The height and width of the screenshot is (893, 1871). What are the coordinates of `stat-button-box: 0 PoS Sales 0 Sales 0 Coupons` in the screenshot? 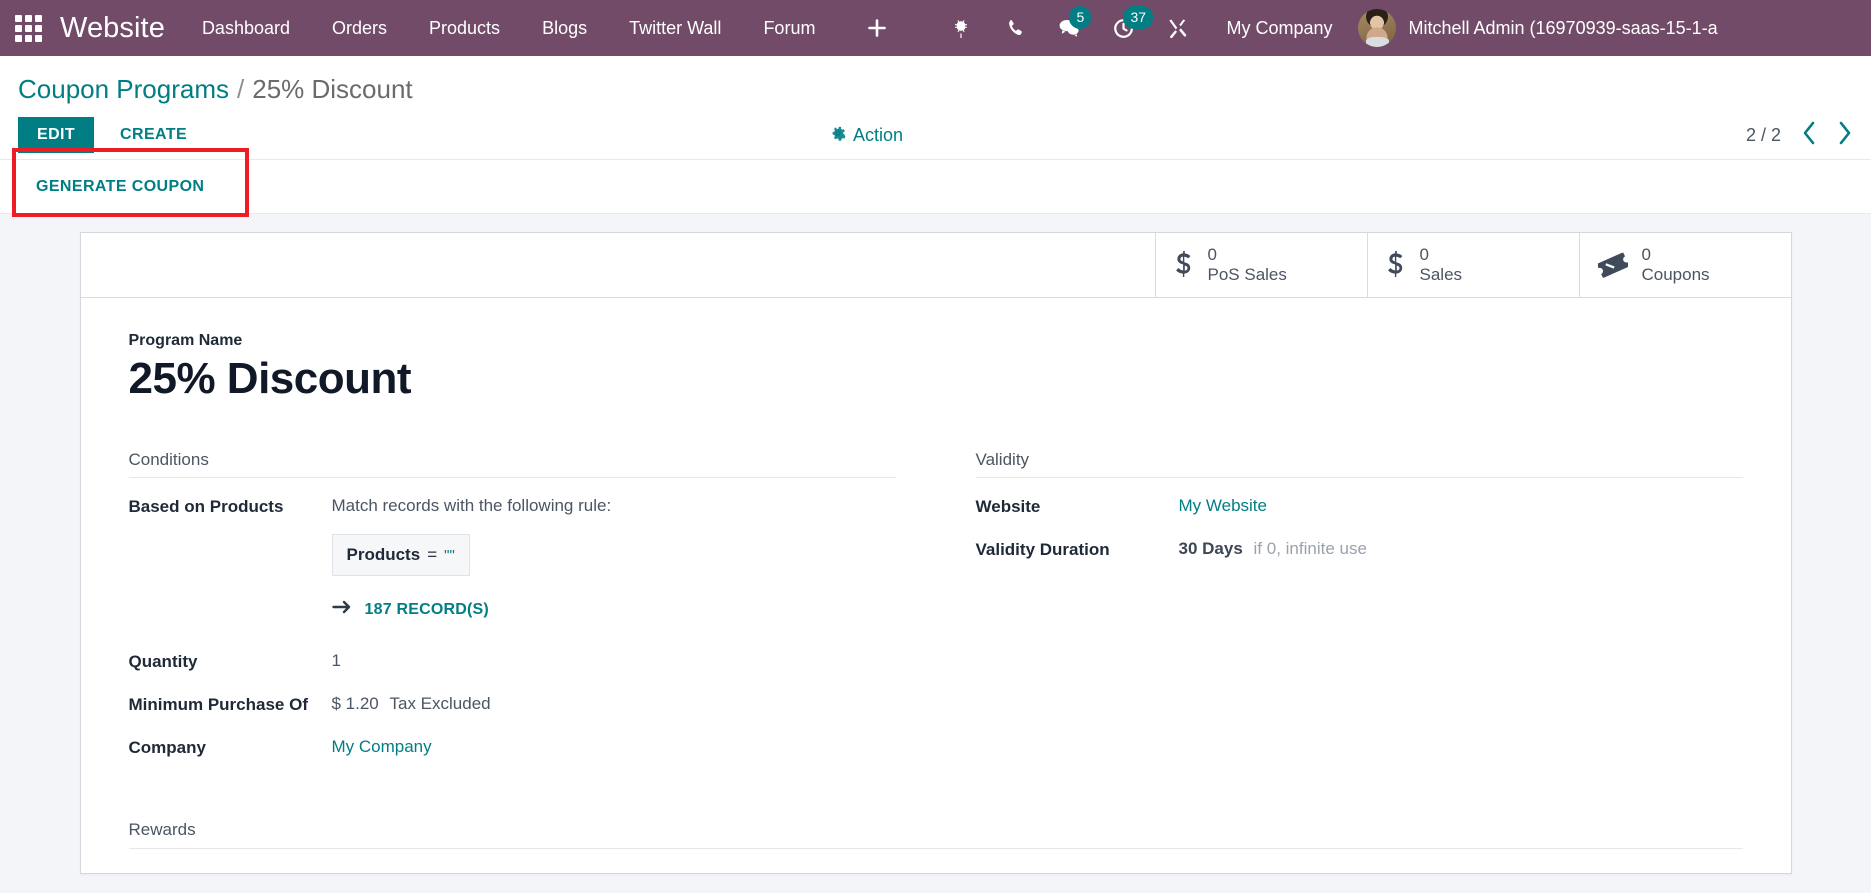 It's located at (935, 265).